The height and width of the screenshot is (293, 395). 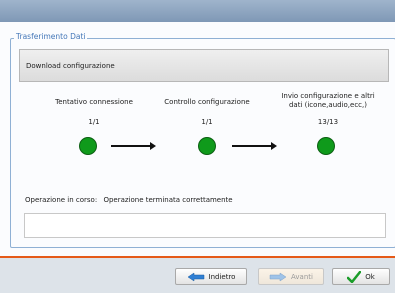 I want to click on step-connection-label: Tentativo connessione, so click(x=94, y=102).